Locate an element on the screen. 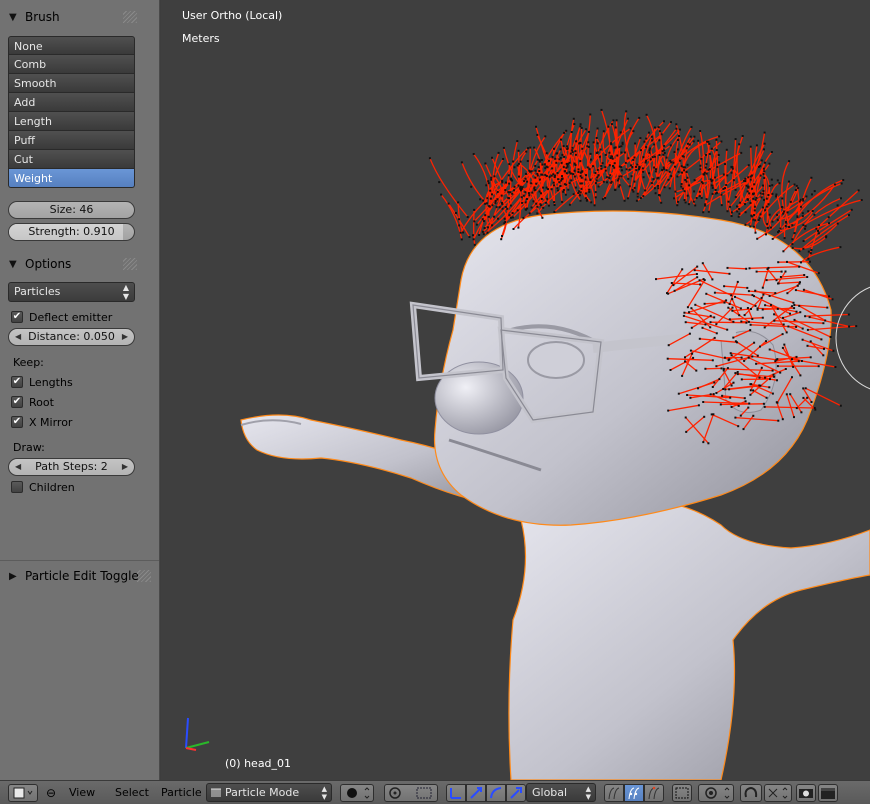 The height and width of the screenshot is (804, 870). rotate-manipulator is located at coordinates (496, 793).